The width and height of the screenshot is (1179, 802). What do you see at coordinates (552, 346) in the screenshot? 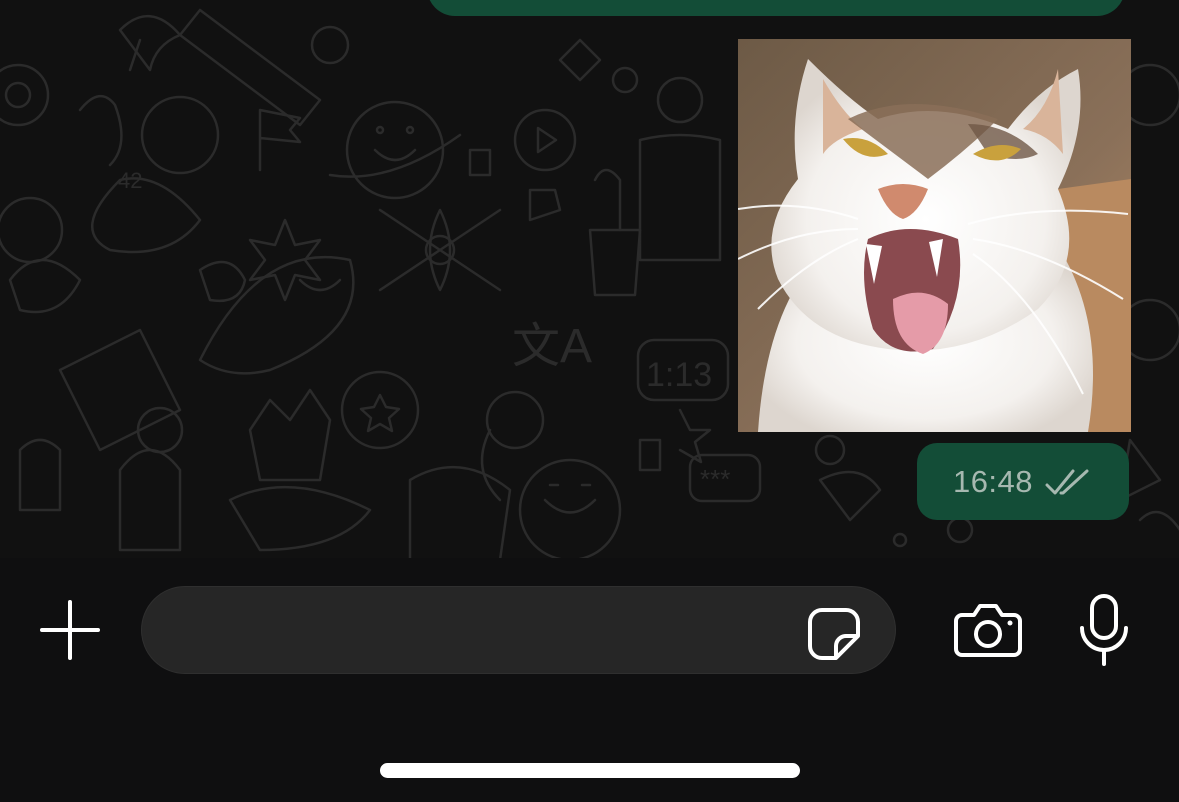
I see `svg-text: 文A` at bounding box center [552, 346].